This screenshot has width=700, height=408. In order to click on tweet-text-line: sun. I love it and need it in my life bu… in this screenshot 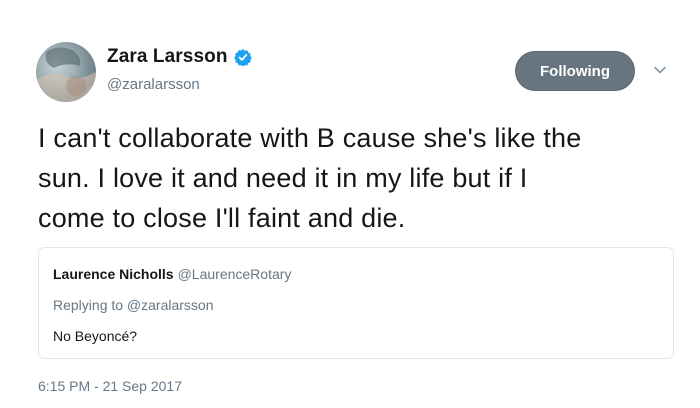, I will do `click(283, 178)`.